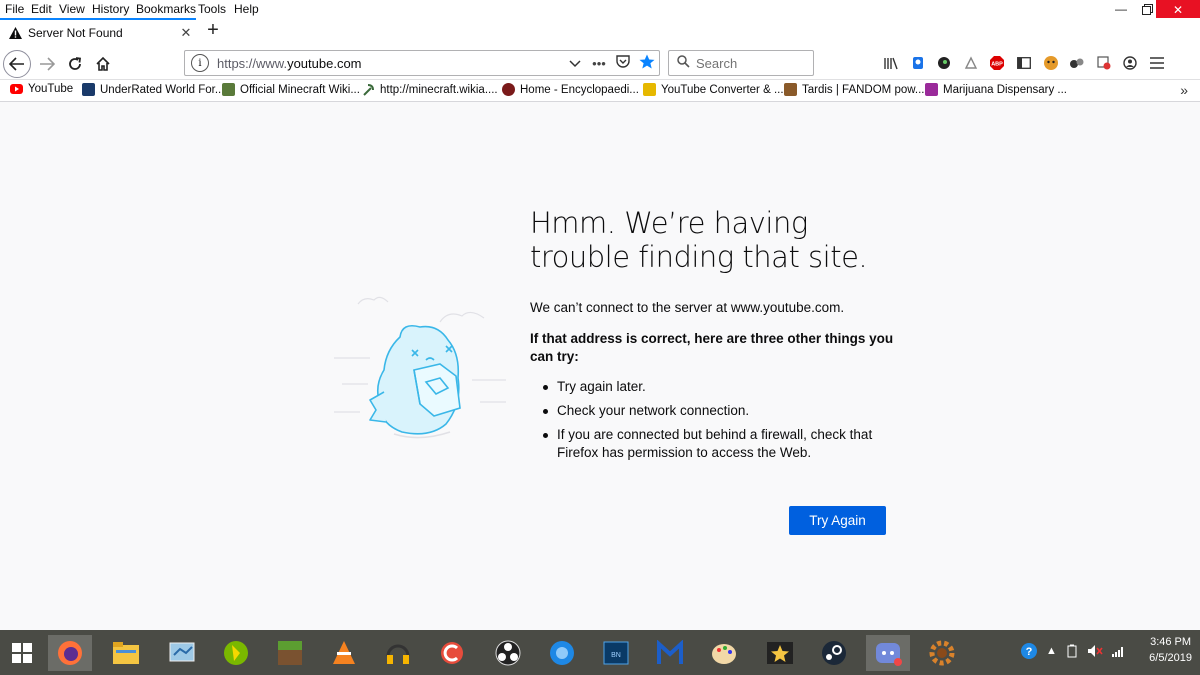 This screenshot has width=1200, height=675. Describe the element at coordinates (1118, 653) in the screenshot. I see `network-icon` at that location.